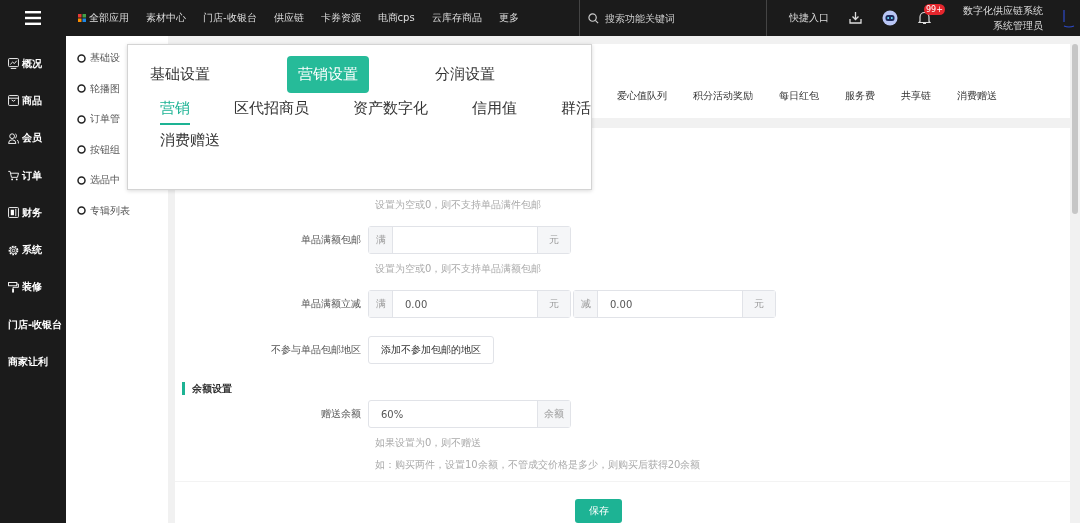  What do you see at coordinates (82, 18) in the screenshot?
I see `apps-grid-icon` at bounding box center [82, 18].